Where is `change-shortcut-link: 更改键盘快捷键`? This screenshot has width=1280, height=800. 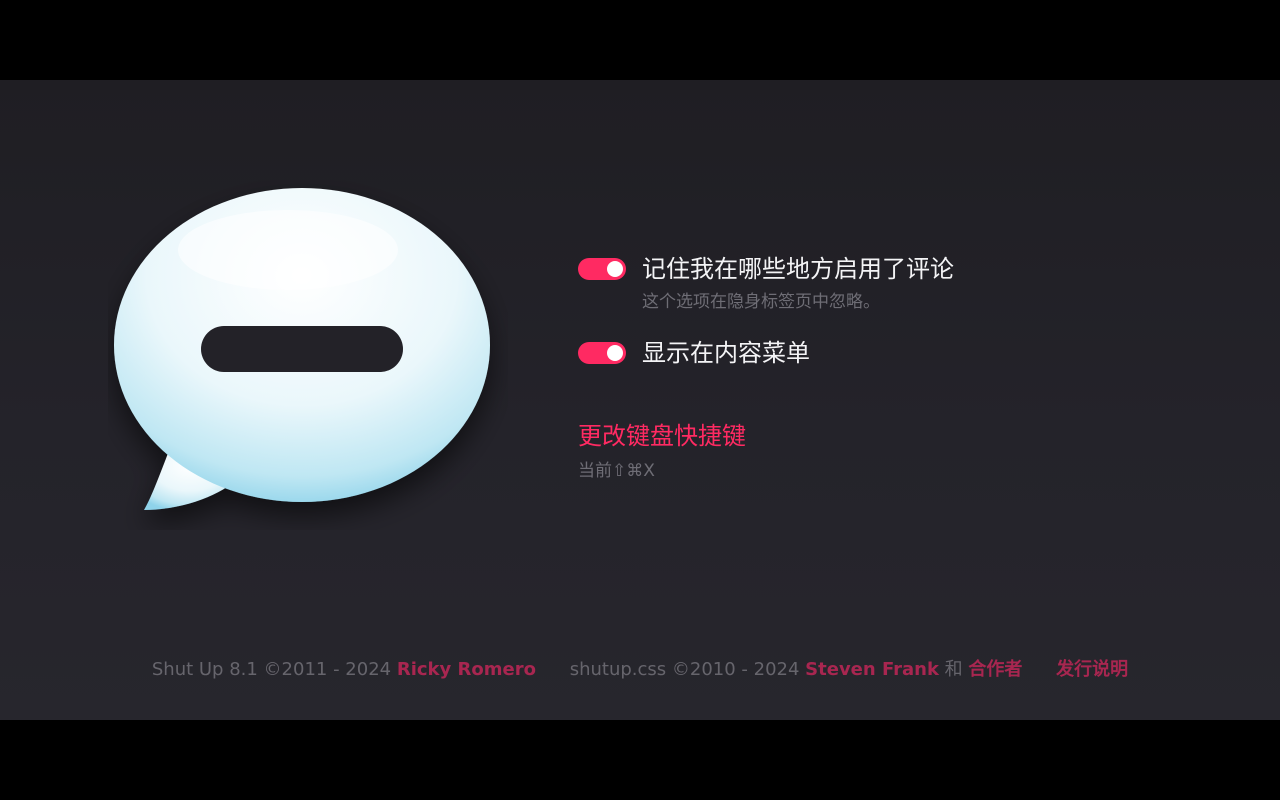
change-shortcut-link: 更改键盘快捷键 is located at coordinates (662, 436).